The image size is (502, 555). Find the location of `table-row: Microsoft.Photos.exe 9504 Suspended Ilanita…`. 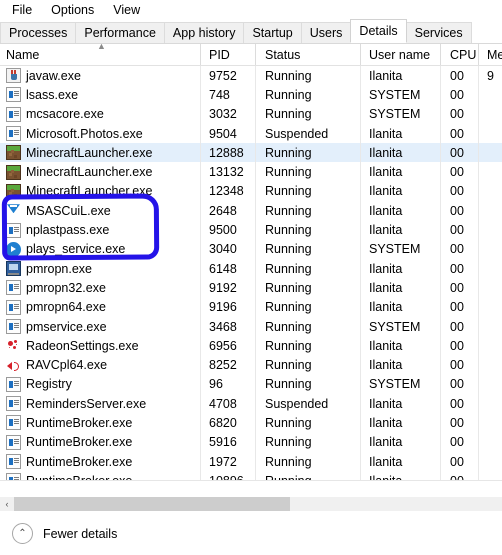

table-row: Microsoft.Photos.exe 9504 Suspended Ilanita… is located at coordinates (251, 133).